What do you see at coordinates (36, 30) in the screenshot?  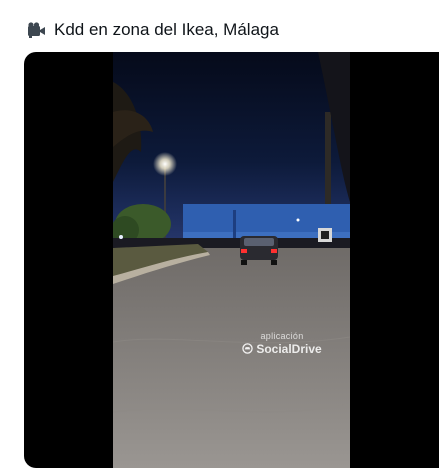 I see `video-camera-icon` at bounding box center [36, 30].